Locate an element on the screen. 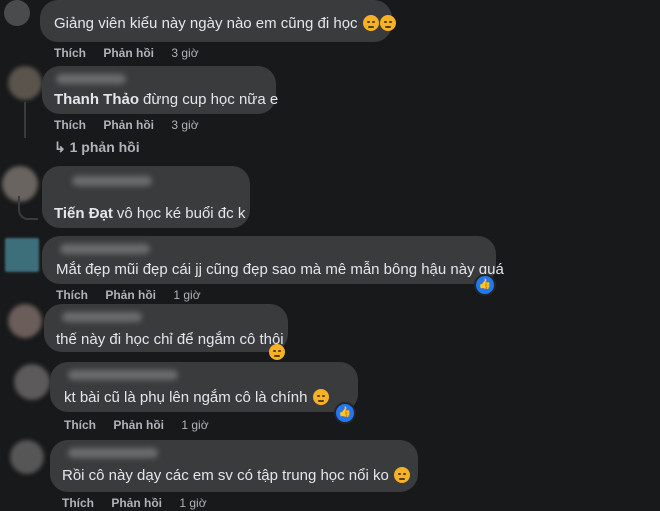  comment-bubble: Tiến Đạt vô học ké buổi đc k is located at coordinates (146, 197).